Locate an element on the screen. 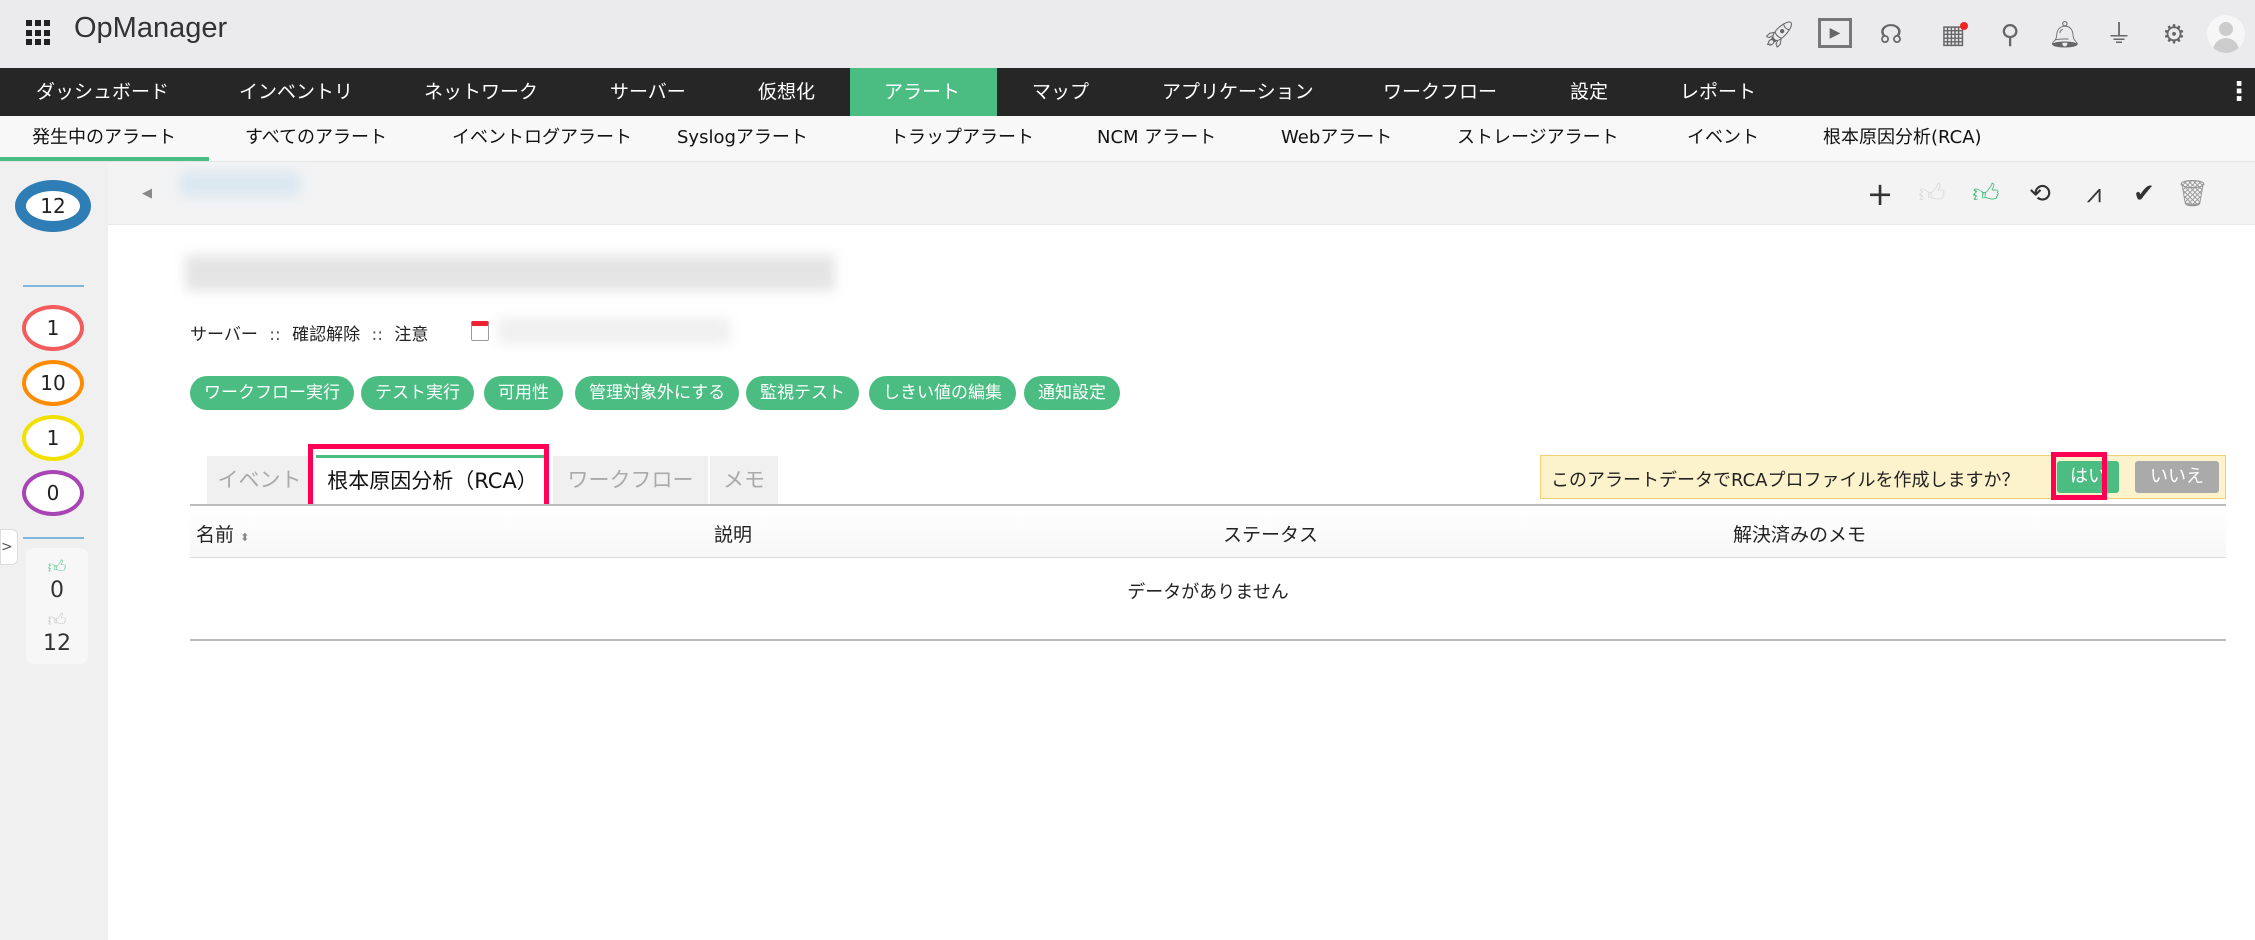 The height and width of the screenshot is (940, 2255). subnav-events: イベント is located at coordinates (1723, 138).